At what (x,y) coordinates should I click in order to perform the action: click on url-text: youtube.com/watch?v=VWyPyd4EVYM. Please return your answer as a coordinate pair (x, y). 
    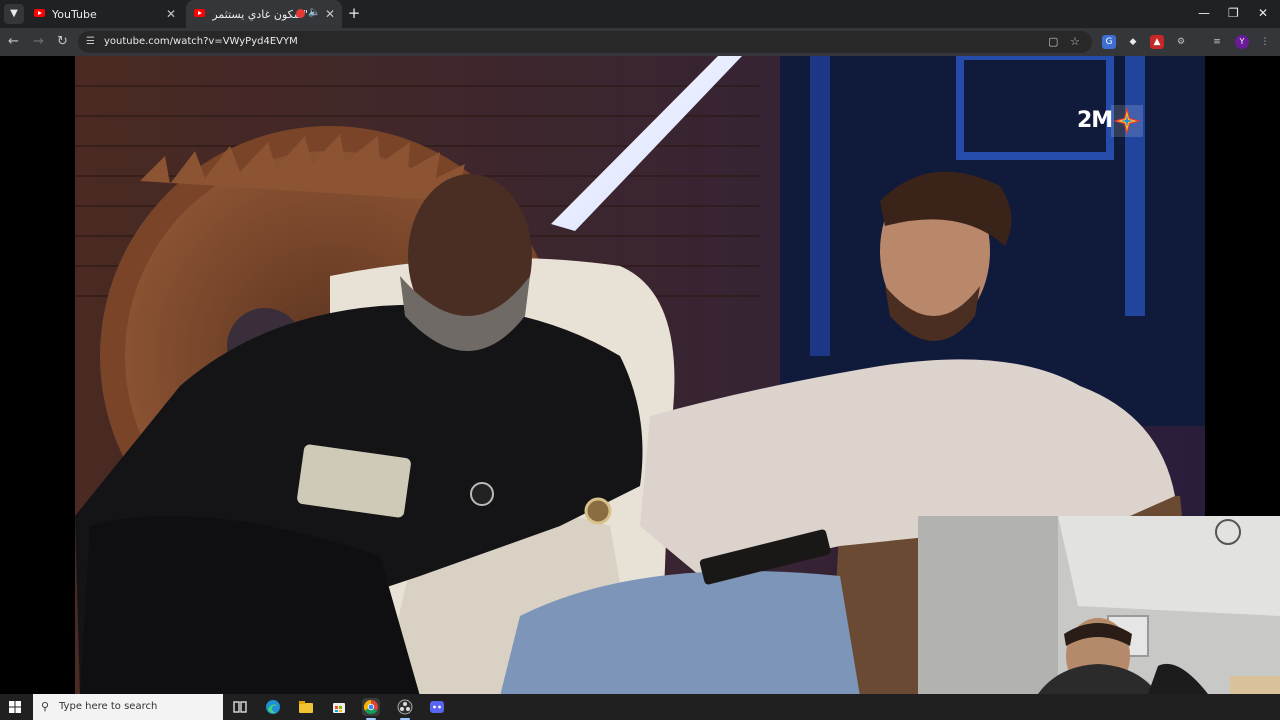
    Looking at the image, I should click on (201, 42).